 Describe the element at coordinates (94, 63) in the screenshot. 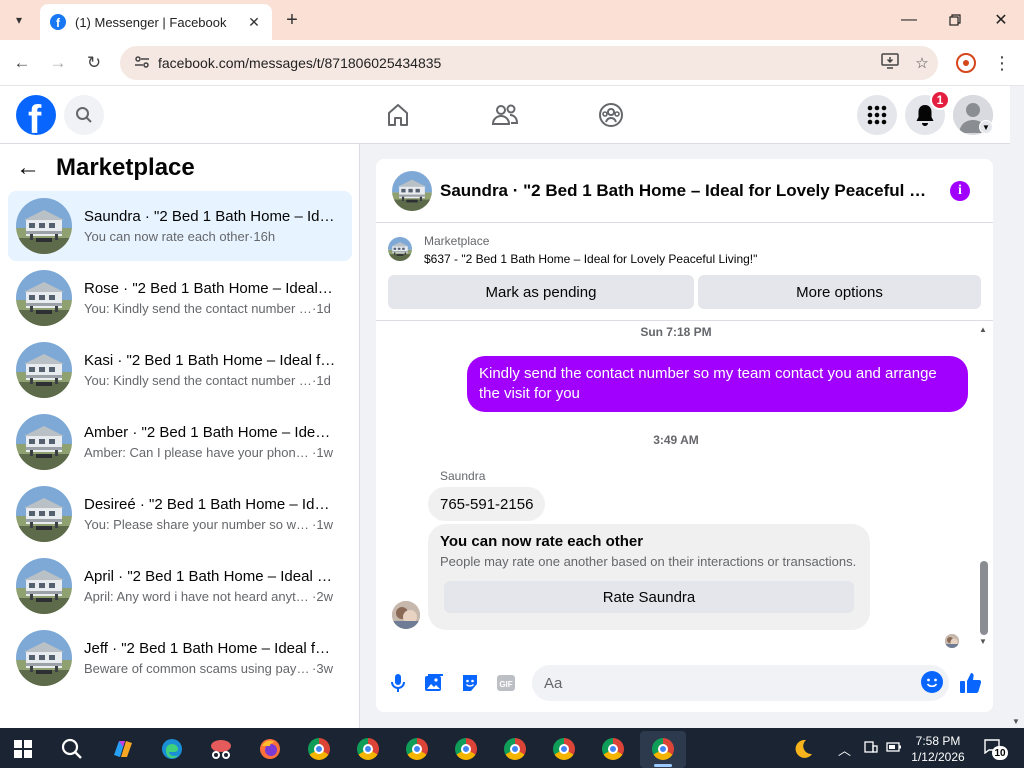

I see `reload-icon: ↻` at that location.